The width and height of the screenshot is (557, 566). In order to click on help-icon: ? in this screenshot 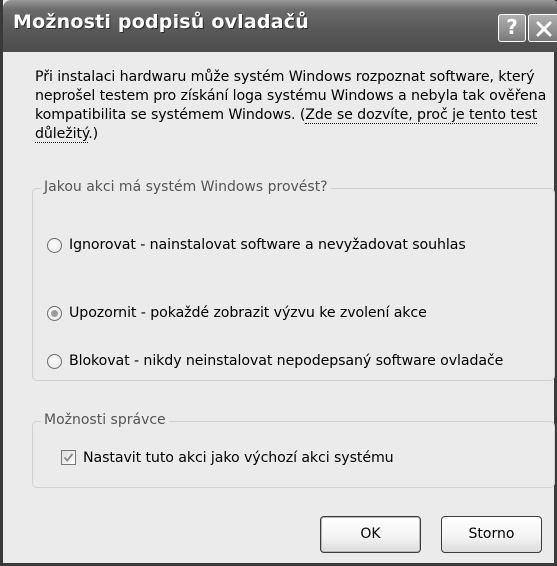, I will do `click(512, 27)`.